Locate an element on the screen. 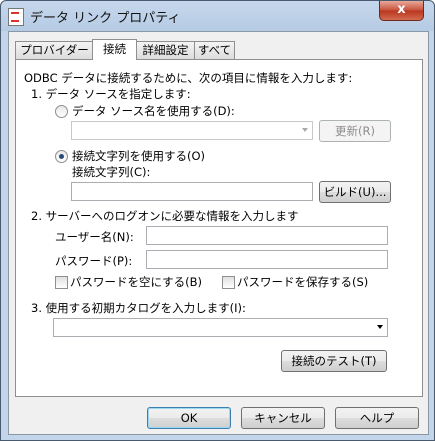 This screenshot has height=441, width=435. connstr-field is located at coordinates (192, 191).